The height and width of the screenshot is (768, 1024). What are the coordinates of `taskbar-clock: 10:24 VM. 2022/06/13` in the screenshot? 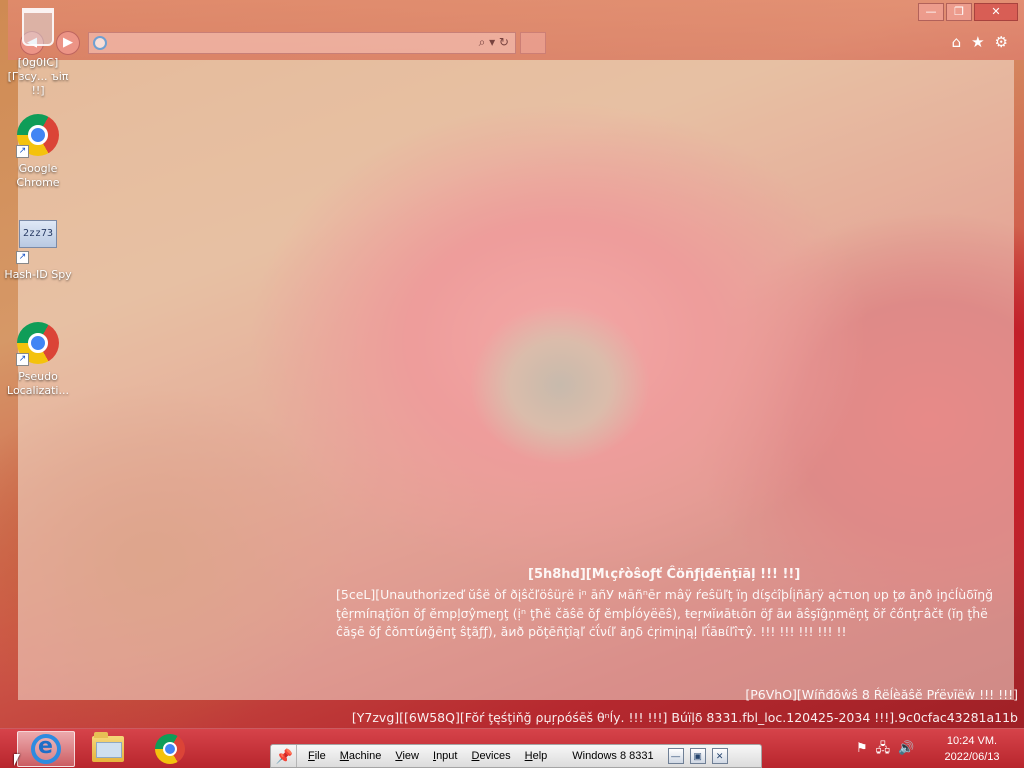 It's located at (972, 749).